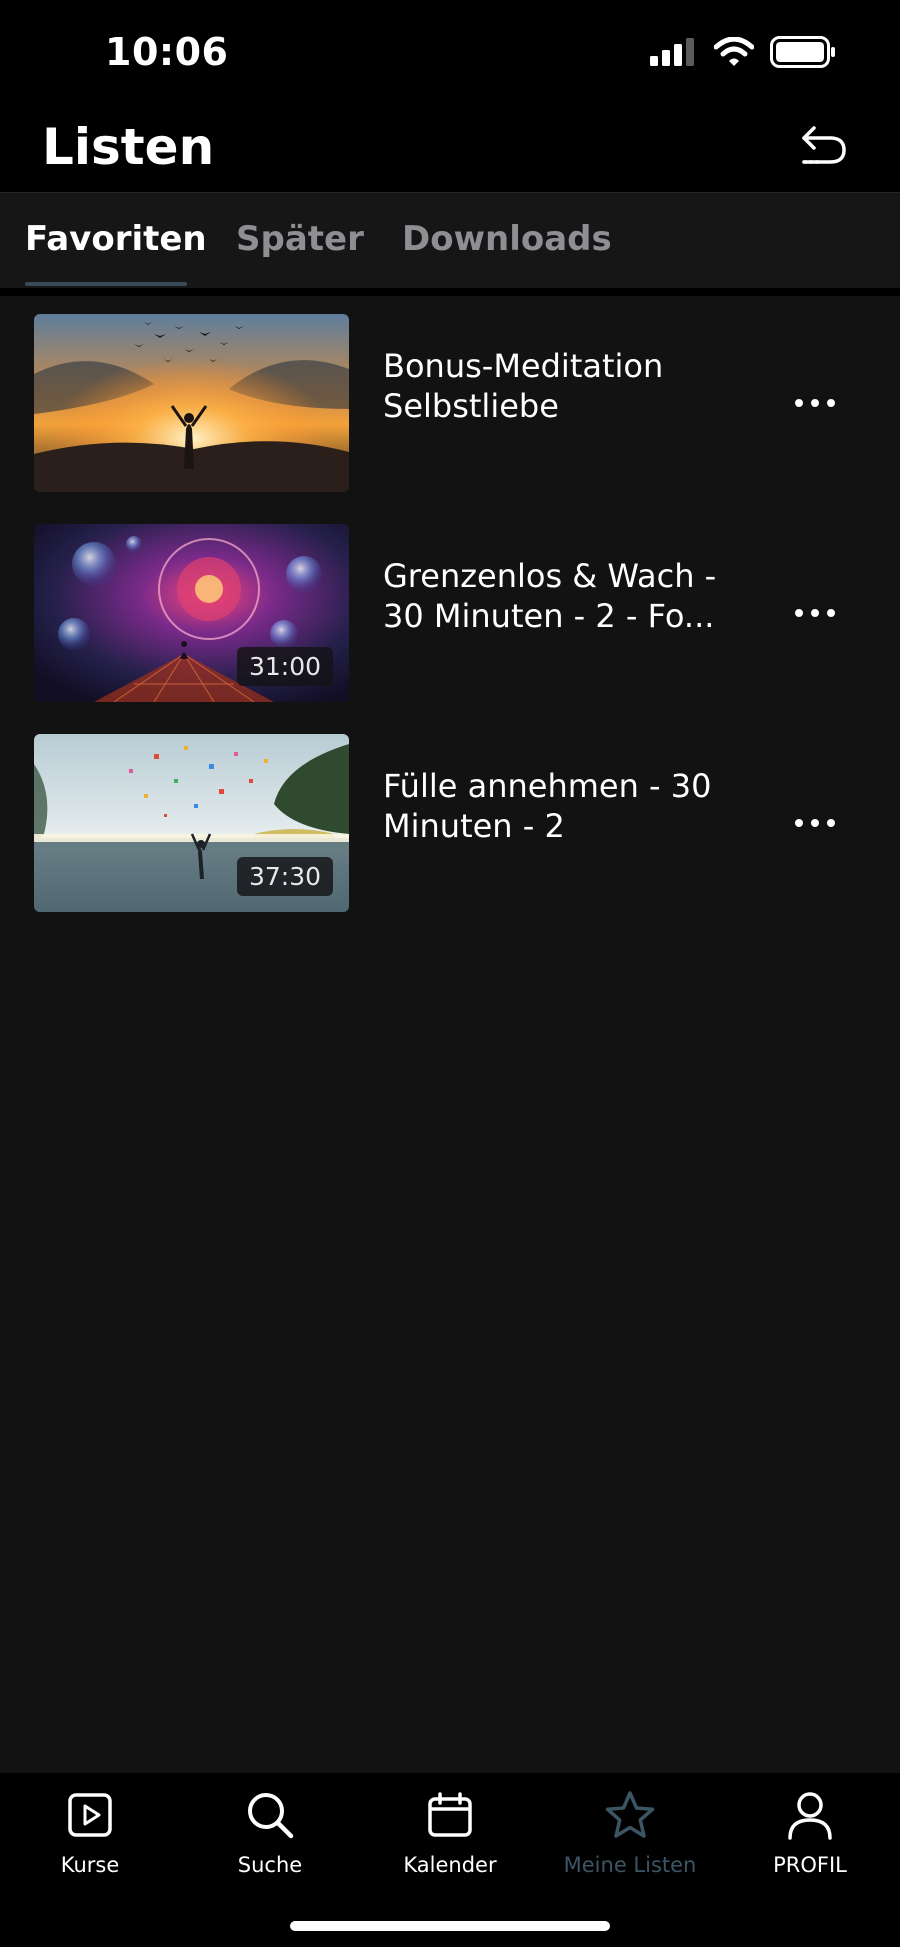  What do you see at coordinates (450, 1865) in the screenshot?
I see `nav-label: Kalender` at bounding box center [450, 1865].